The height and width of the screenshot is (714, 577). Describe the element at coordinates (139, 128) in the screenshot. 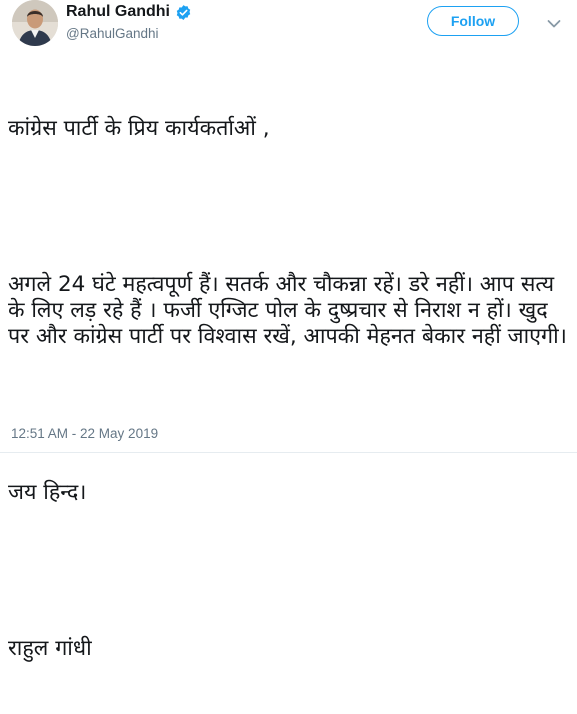

I see `tweet-salutation: कांग्रेस पार्टी के प्रिय कार्यकर्ताओं ,` at that location.